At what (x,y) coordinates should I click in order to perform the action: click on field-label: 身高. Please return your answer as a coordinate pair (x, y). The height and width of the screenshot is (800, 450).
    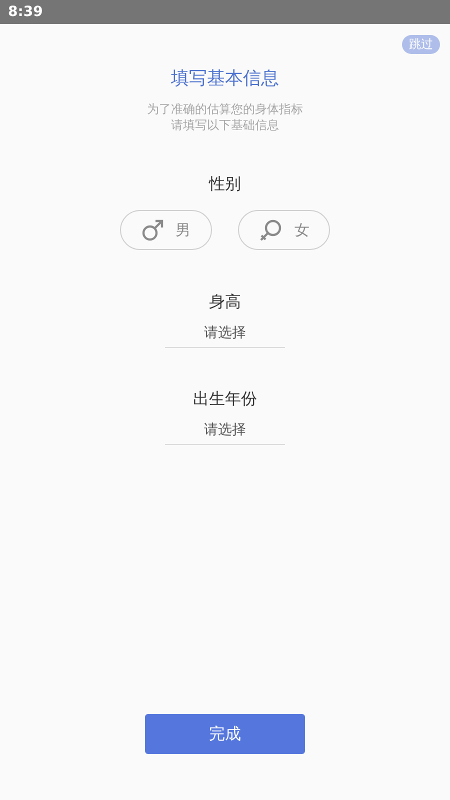
    Looking at the image, I should click on (225, 302).